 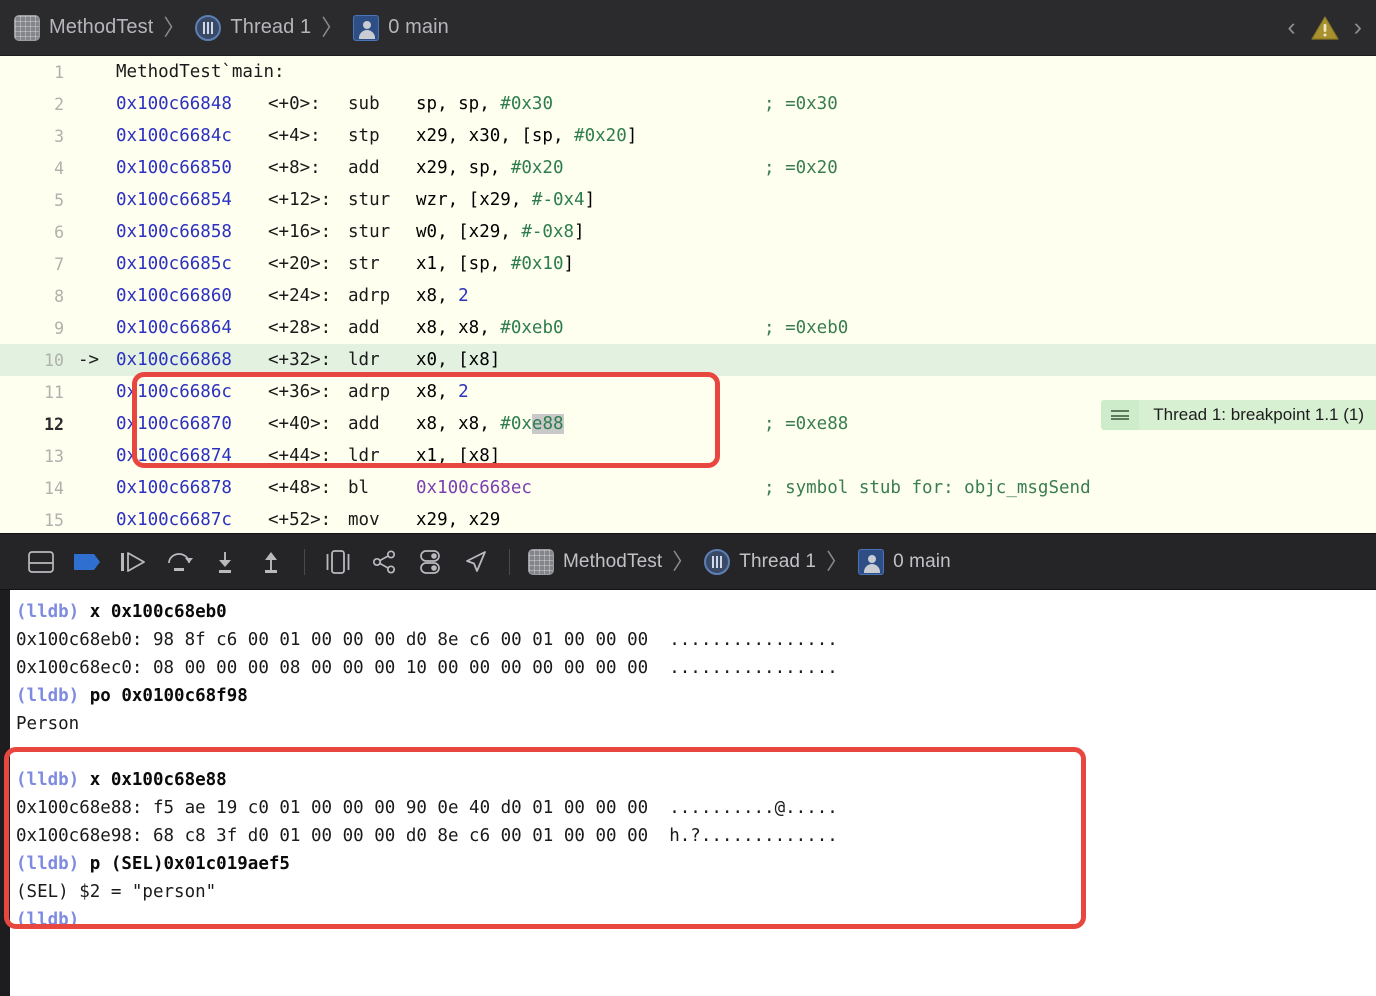 I want to click on person-icon, so click(x=366, y=27).